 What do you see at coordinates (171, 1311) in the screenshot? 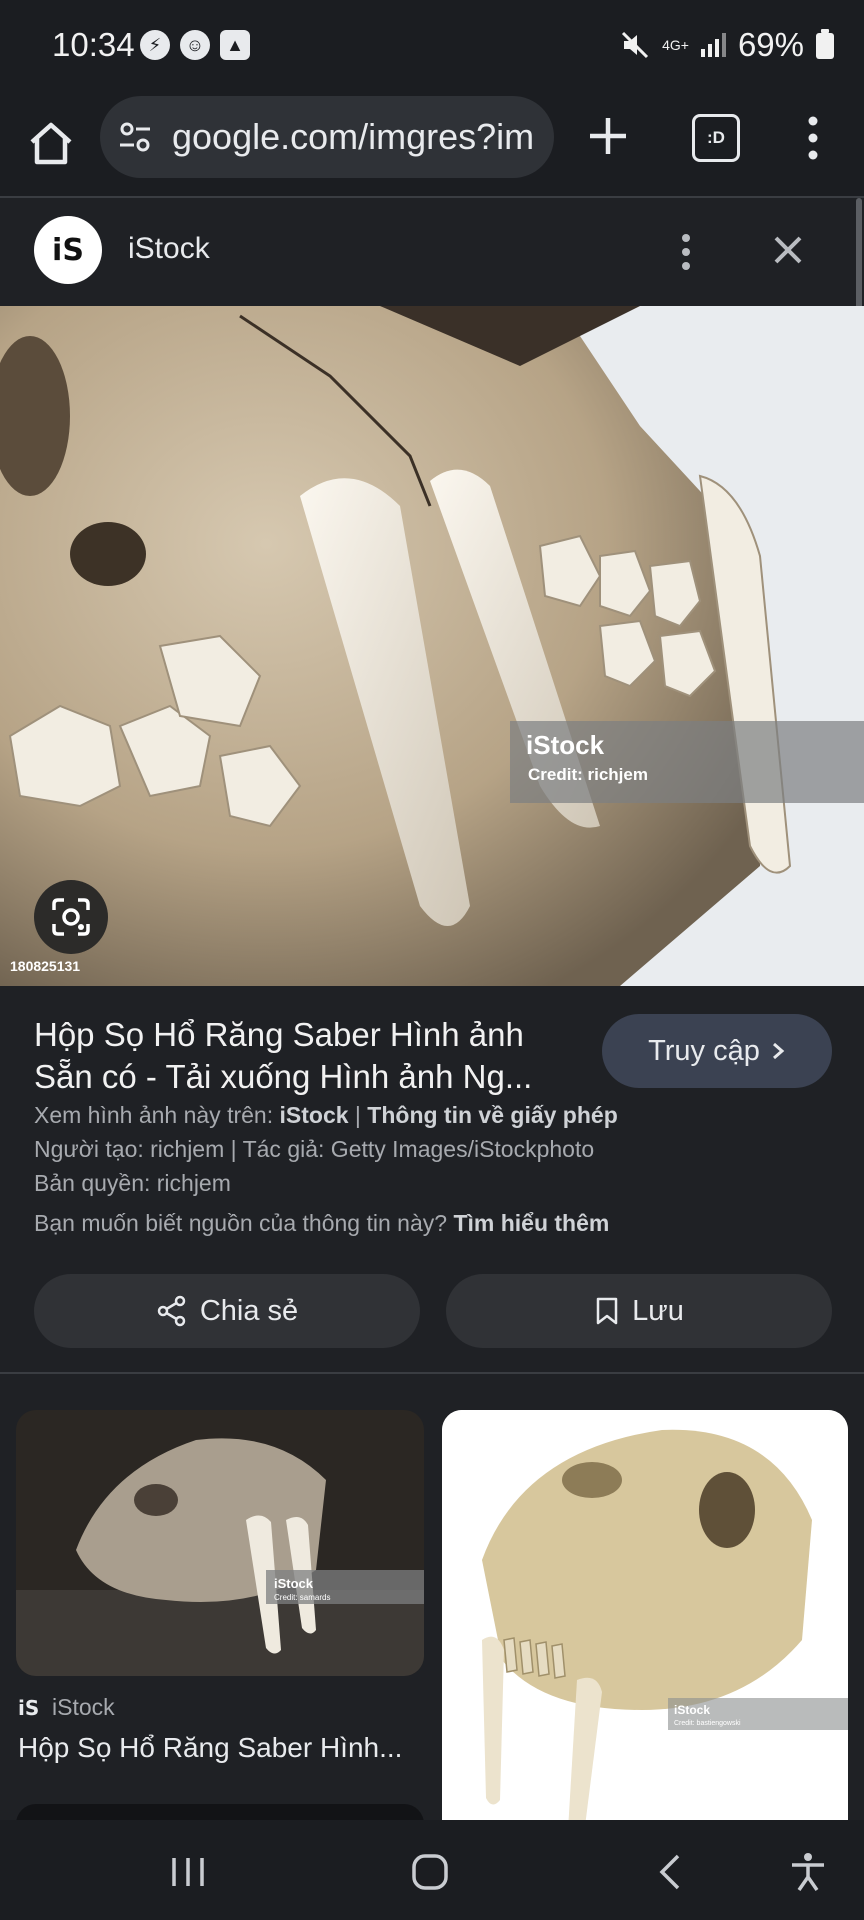
I see `share-icon` at bounding box center [171, 1311].